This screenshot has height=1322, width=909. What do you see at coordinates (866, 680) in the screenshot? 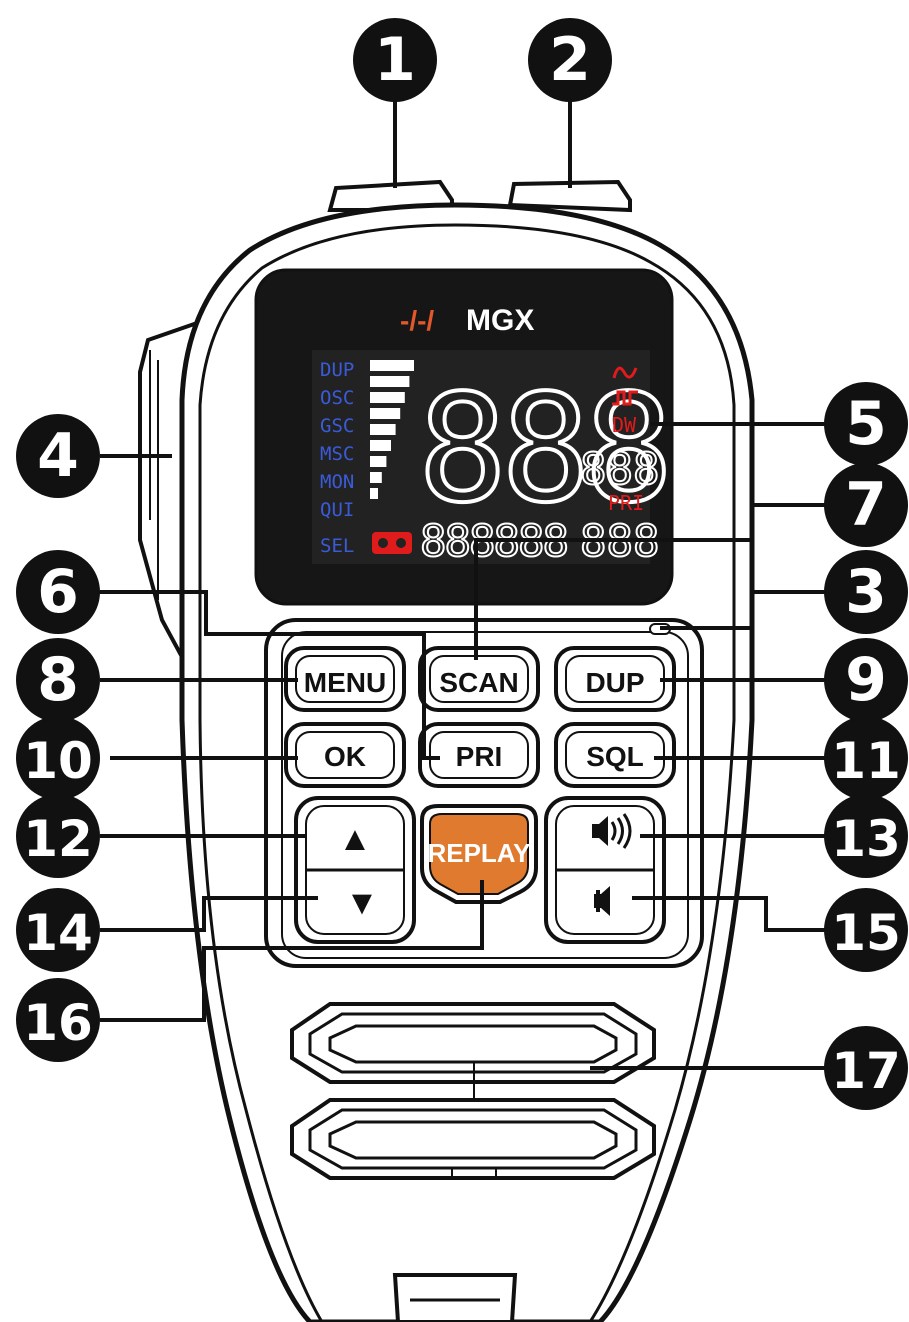
I see `callout-number-9: 9` at bounding box center [866, 680].